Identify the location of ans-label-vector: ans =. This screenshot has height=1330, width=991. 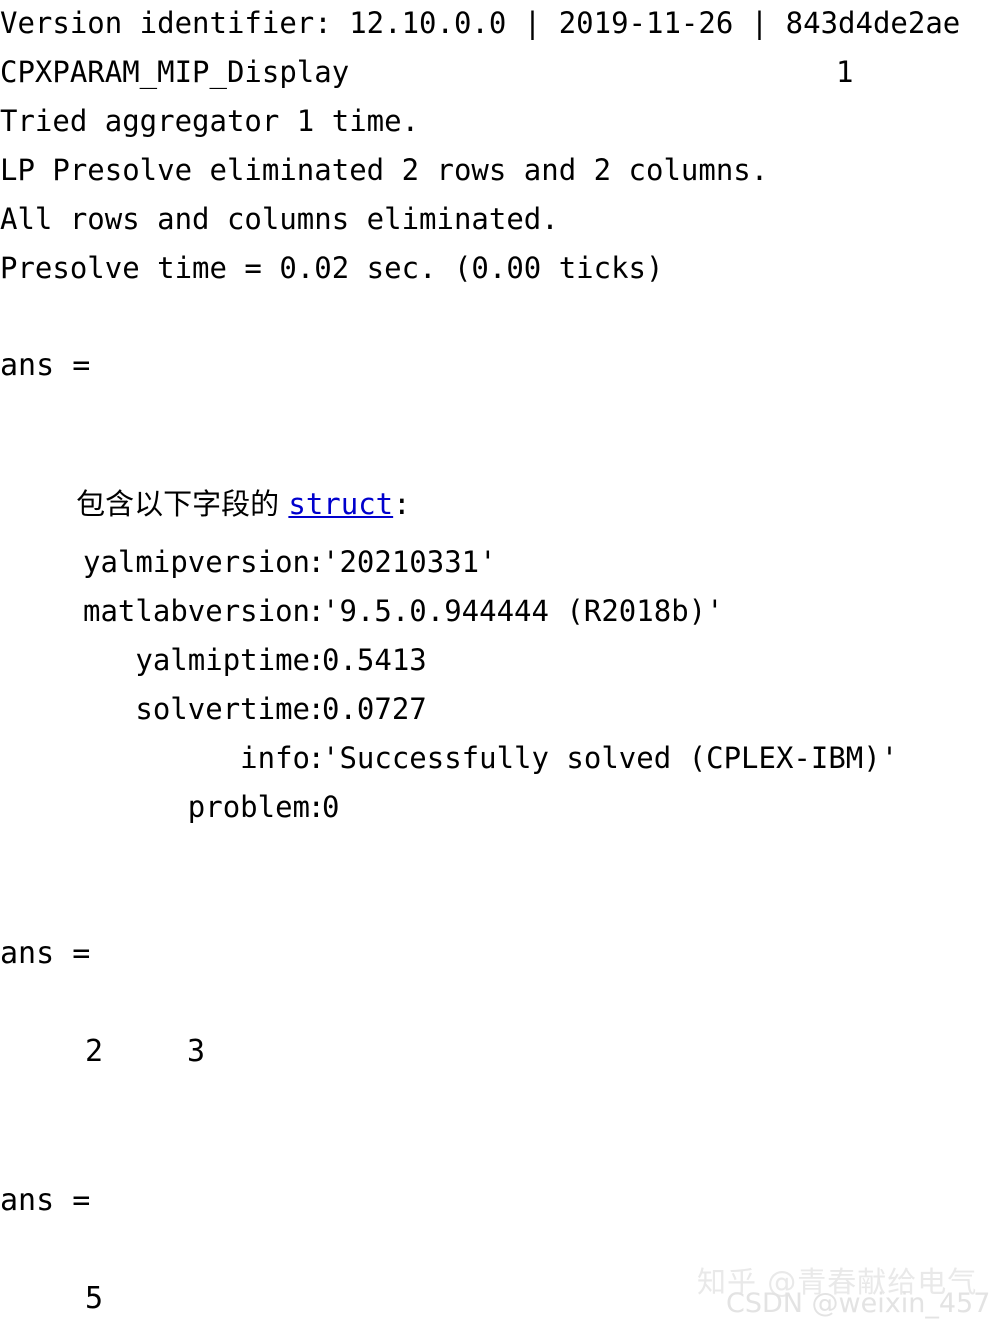
(45, 953).